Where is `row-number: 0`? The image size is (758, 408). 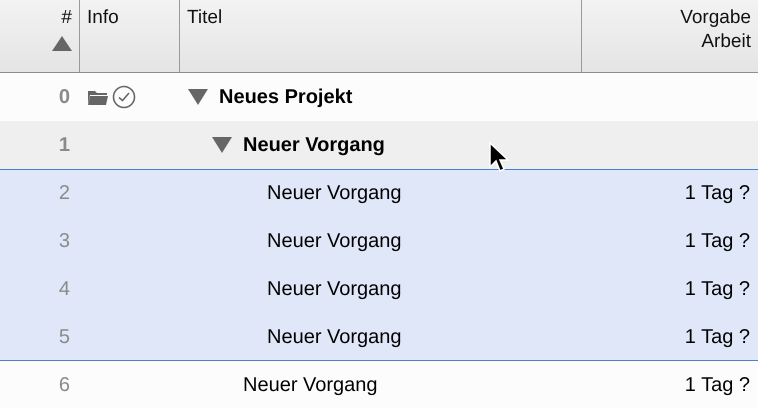
row-number: 0 is located at coordinates (64, 97).